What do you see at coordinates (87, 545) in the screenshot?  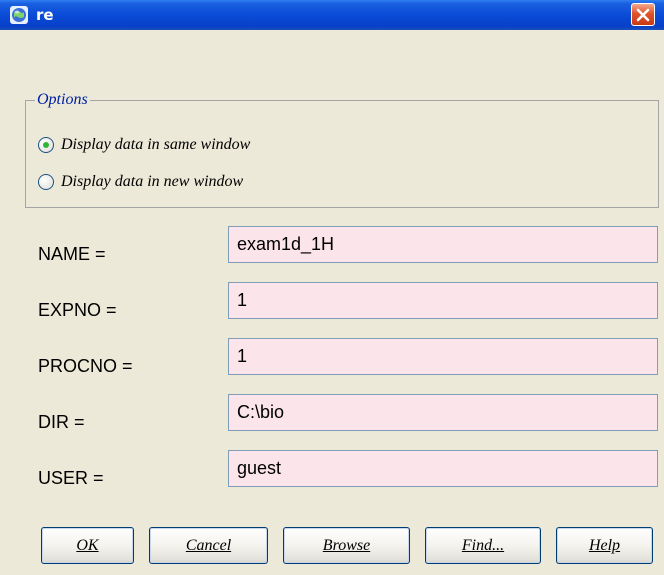 I see `ok-button: OK` at bounding box center [87, 545].